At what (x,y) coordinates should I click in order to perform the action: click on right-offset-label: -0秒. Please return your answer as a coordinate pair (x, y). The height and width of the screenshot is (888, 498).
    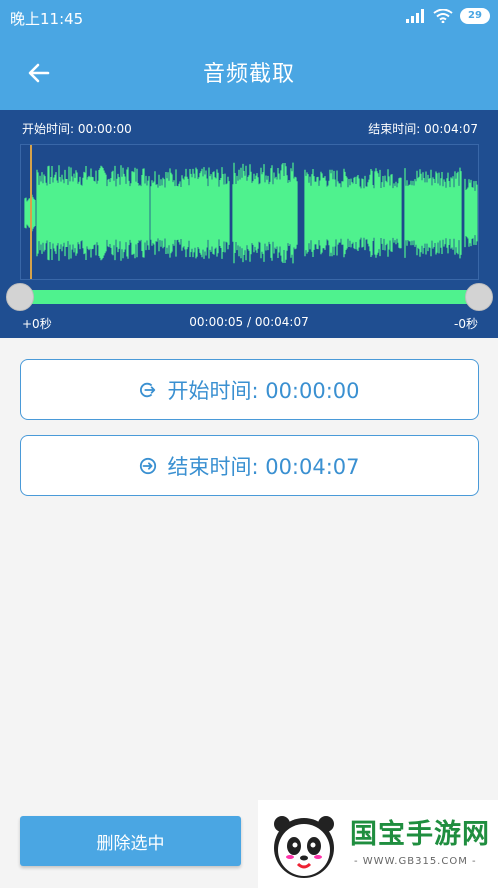
    Looking at the image, I should click on (466, 324).